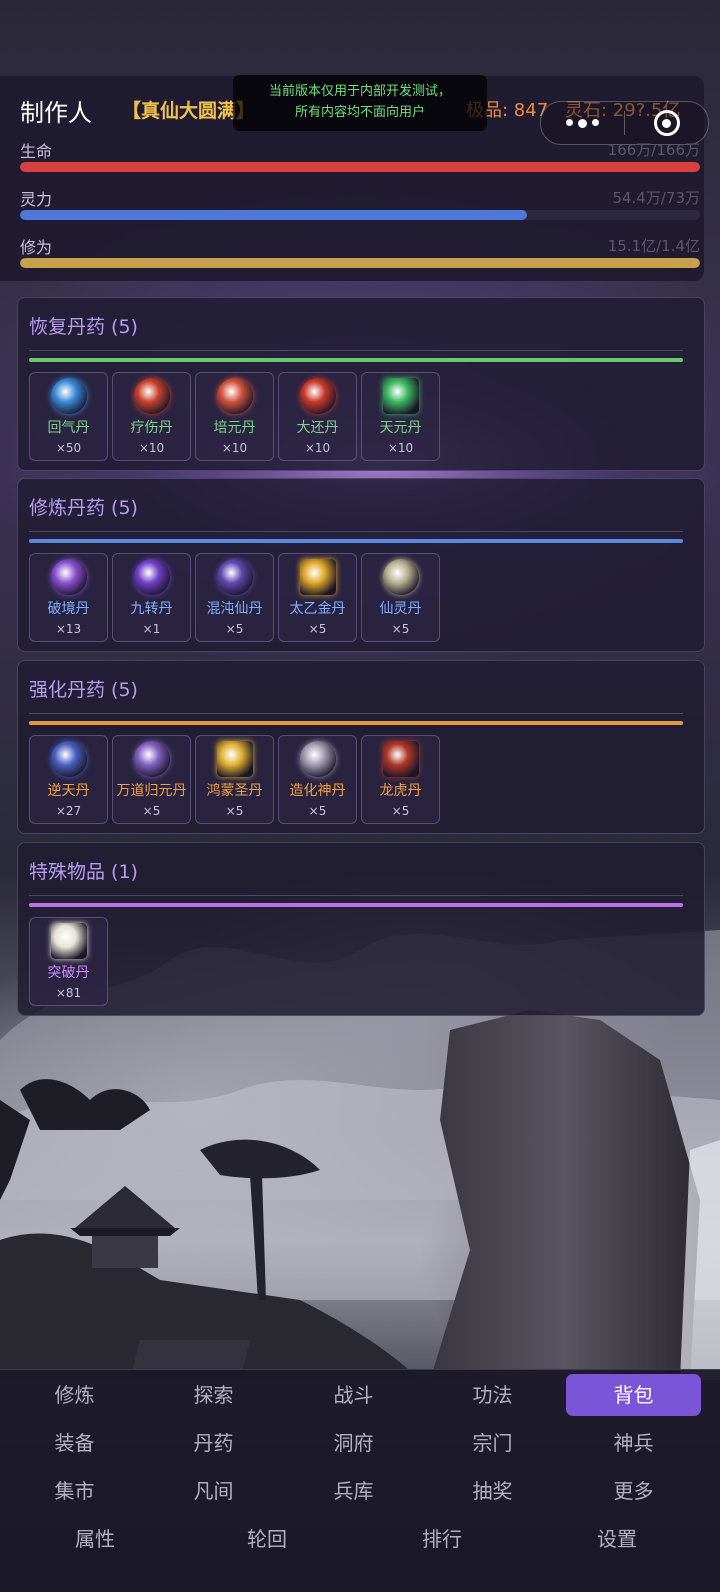  I want to click on stat-bar-value: 15.1亿/1.4亿, so click(653, 246).